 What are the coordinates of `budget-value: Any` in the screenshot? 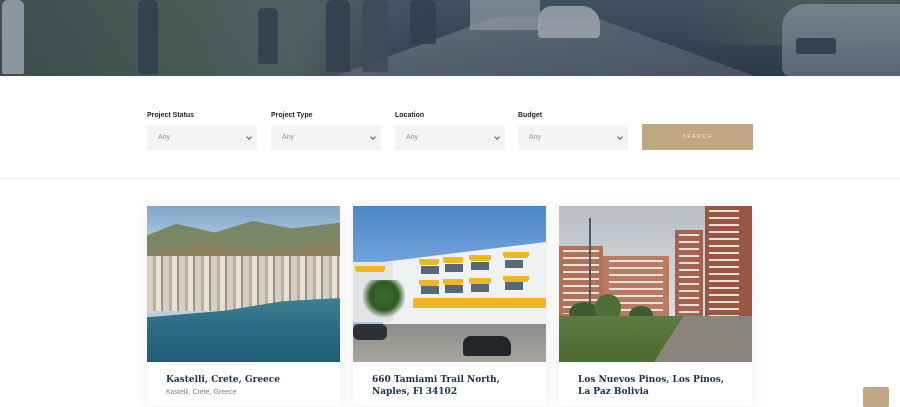 It's located at (535, 137).